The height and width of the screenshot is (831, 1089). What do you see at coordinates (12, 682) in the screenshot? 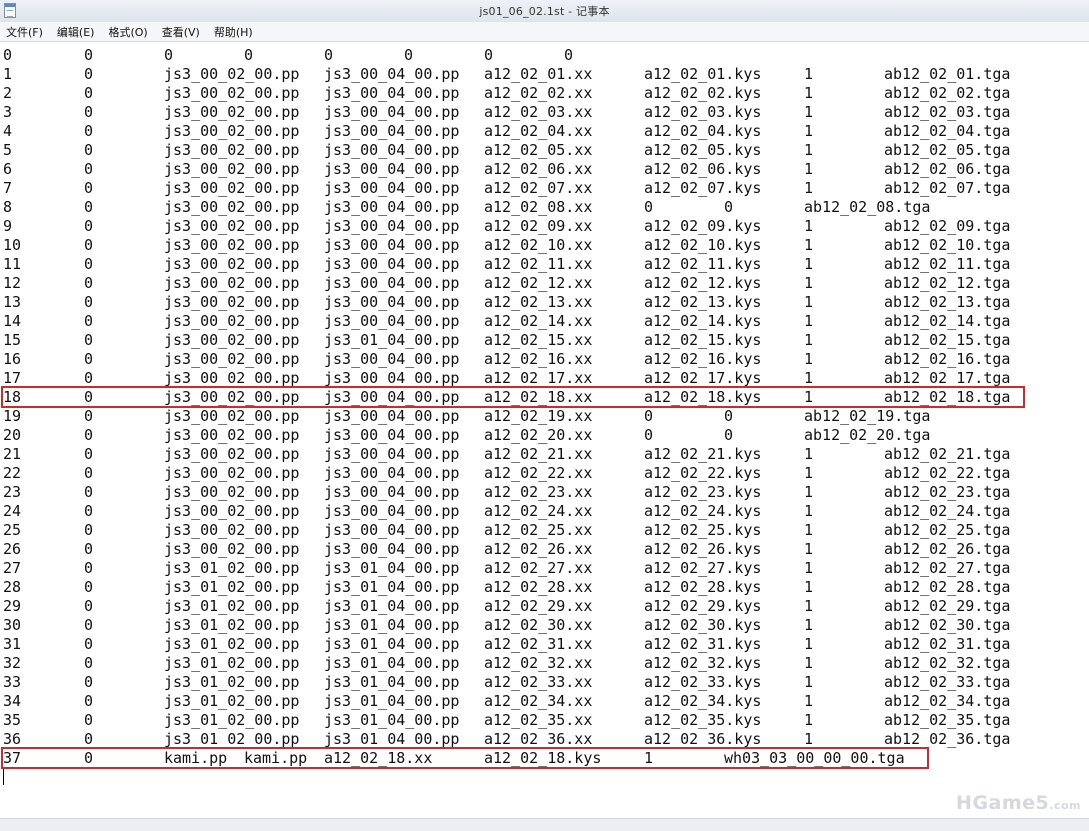
I see `cell-row-id: 33` at bounding box center [12, 682].